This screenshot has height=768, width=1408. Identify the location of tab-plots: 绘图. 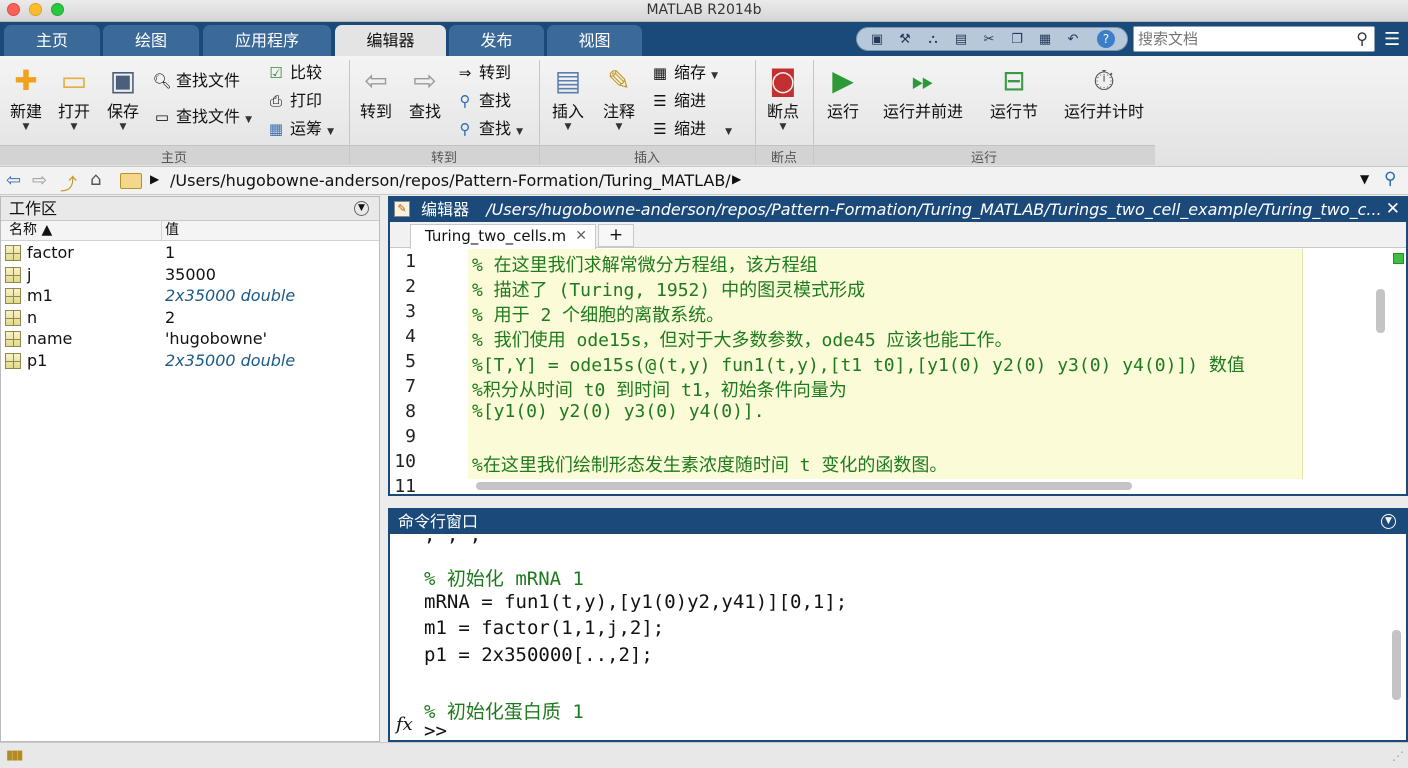
(151, 40).